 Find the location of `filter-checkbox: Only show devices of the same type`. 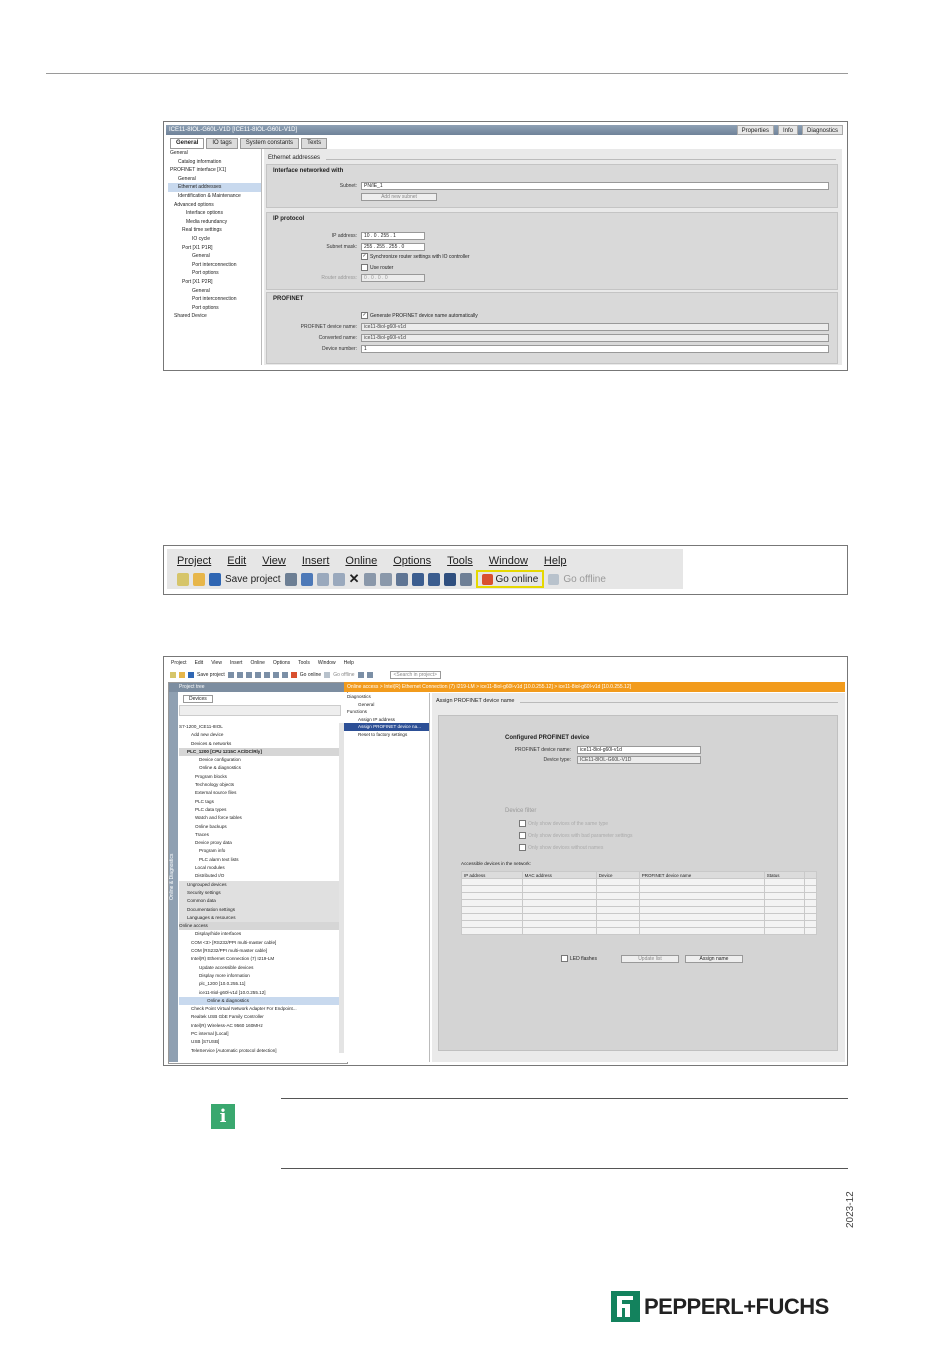

filter-checkbox: Only show devices of the same type is located at coordinates (563, 824).